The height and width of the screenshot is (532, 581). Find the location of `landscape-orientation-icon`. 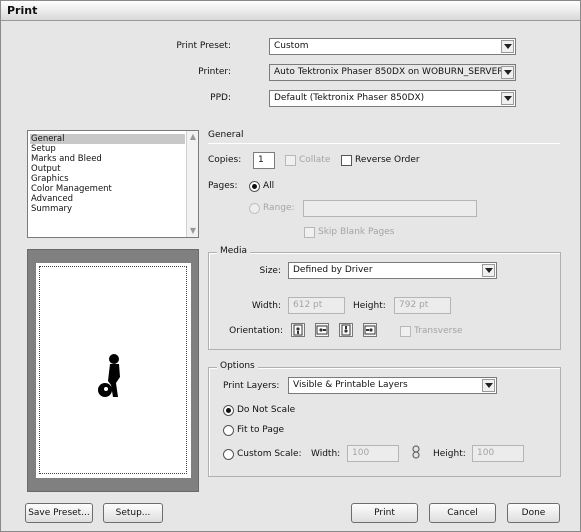

landscape-orientation-icon is located at coordinates (322, 330).